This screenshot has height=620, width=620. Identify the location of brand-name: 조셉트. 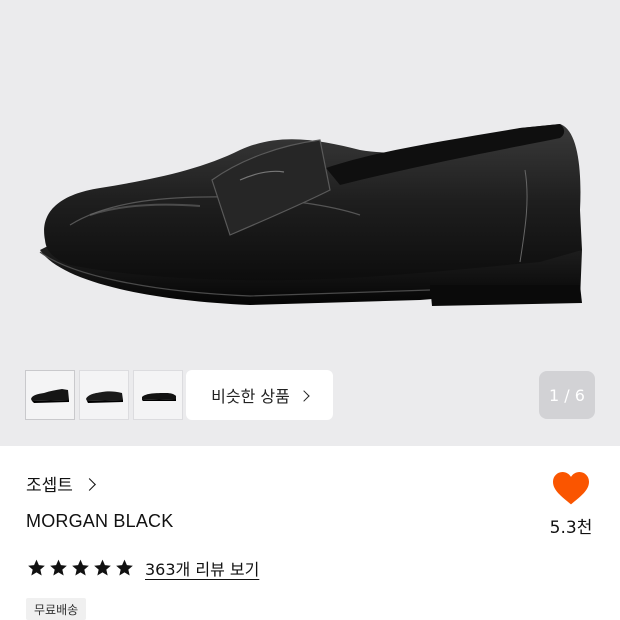
(49, 486).